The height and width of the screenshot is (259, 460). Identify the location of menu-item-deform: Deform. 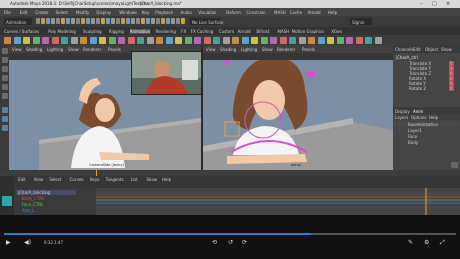
(233, 12).